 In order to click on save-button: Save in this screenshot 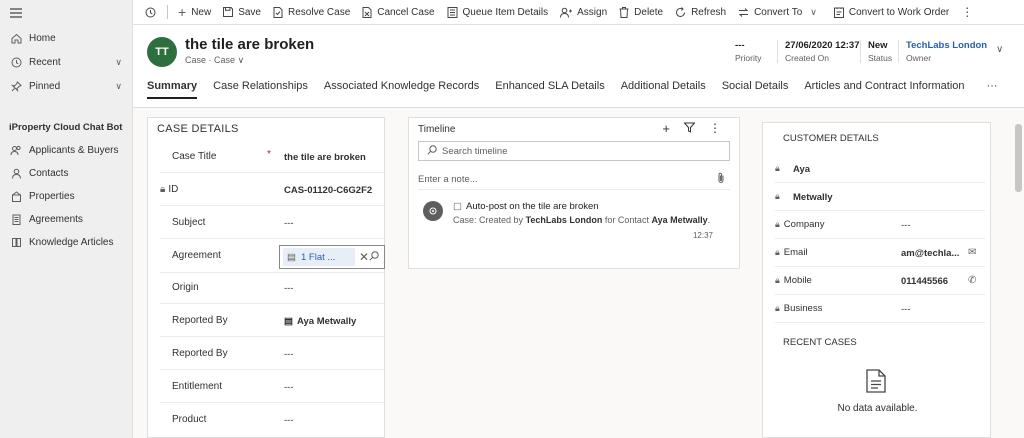, I will do `click(242, 12)`.